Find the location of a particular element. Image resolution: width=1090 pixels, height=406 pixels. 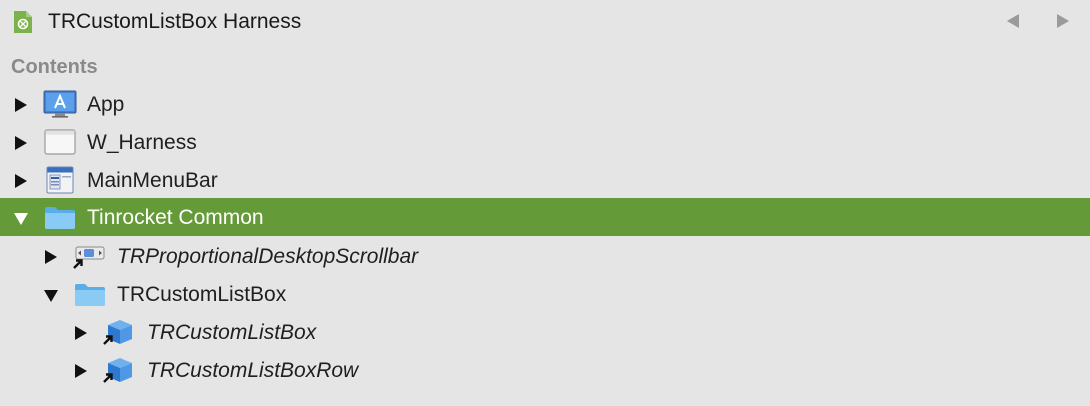

app-icon is located at coordinates (60, 104).